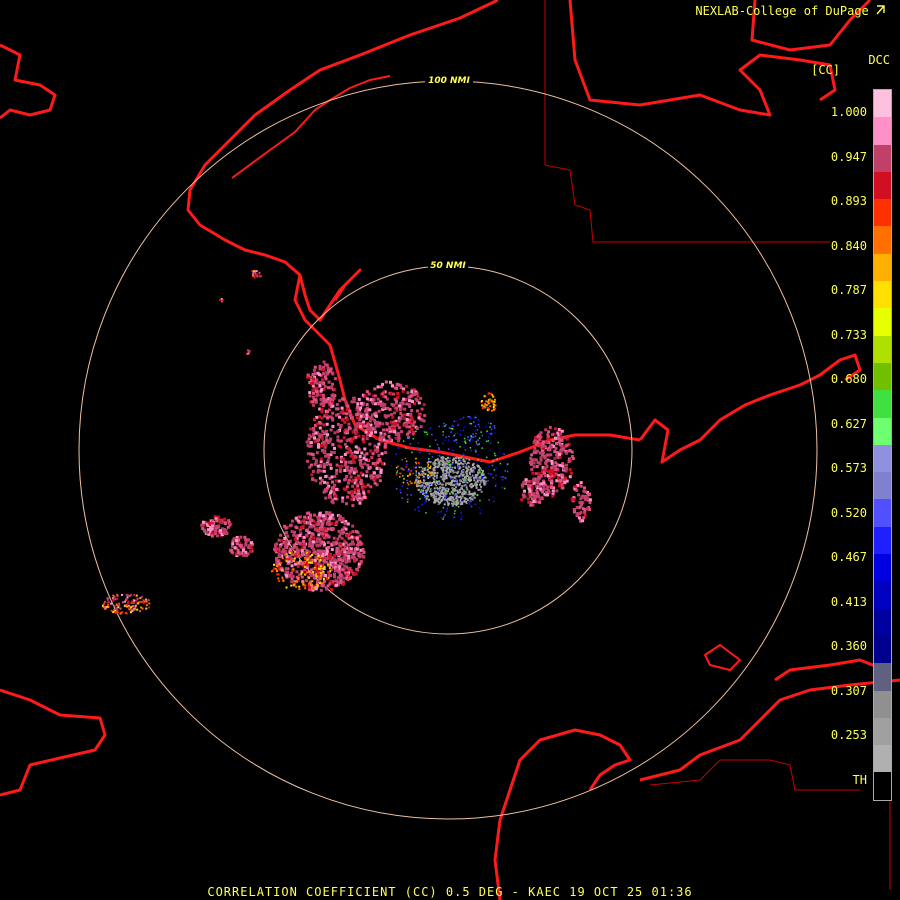 The image size is (900, 900). I want to click on colorbar-tick-label: 0.253, so click(848, 735).